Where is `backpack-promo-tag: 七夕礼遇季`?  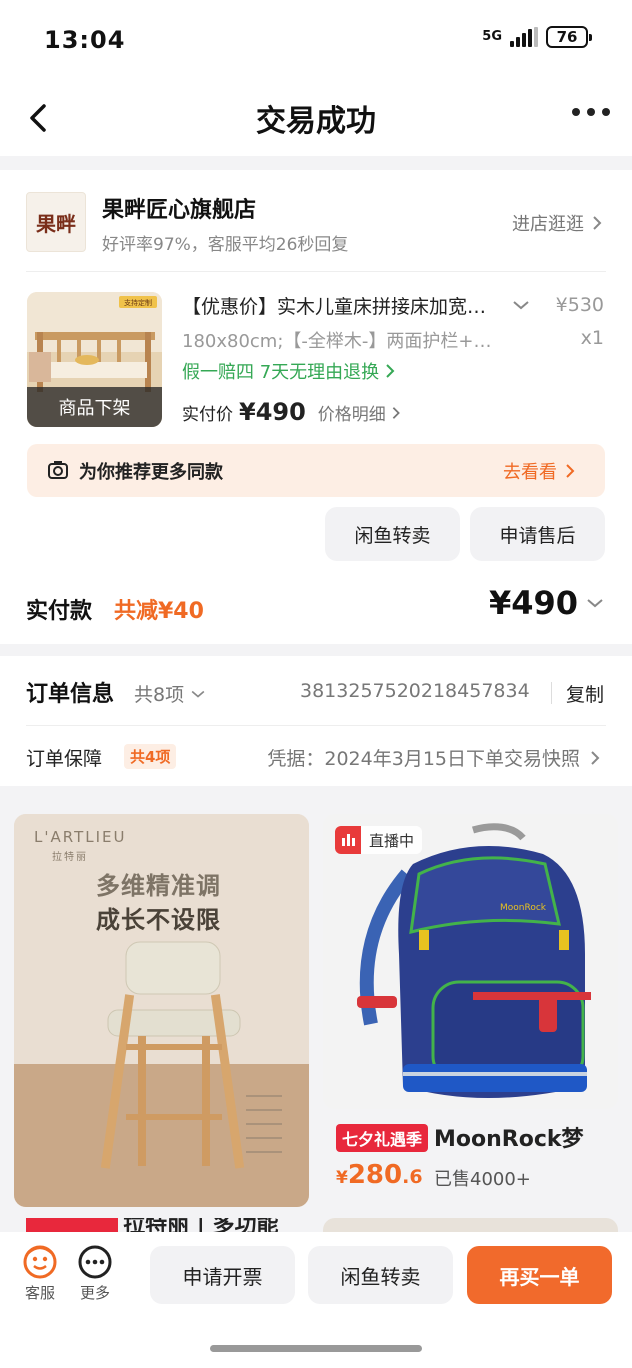
backpack-promo-tag: 七夕礼遇季 is located at coordinates (382, 1138).